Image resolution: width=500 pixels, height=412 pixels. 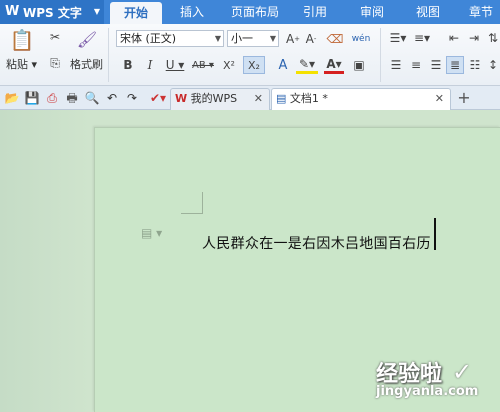 What do you see at coordinates (493, 38) in the screenshot?
I see `text-direction-icon: ⇅` at bounding box center [493, 38].